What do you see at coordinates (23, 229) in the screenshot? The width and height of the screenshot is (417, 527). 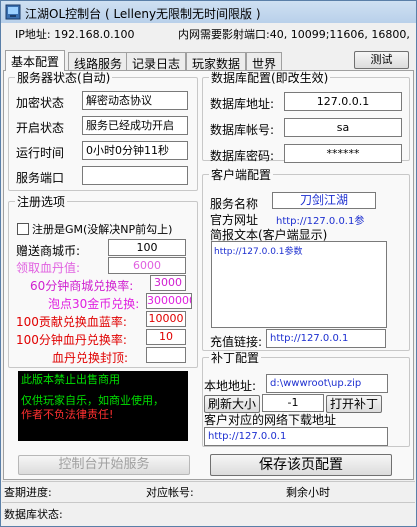 I see `gm-checkbox` at bounding box center [23, 229].